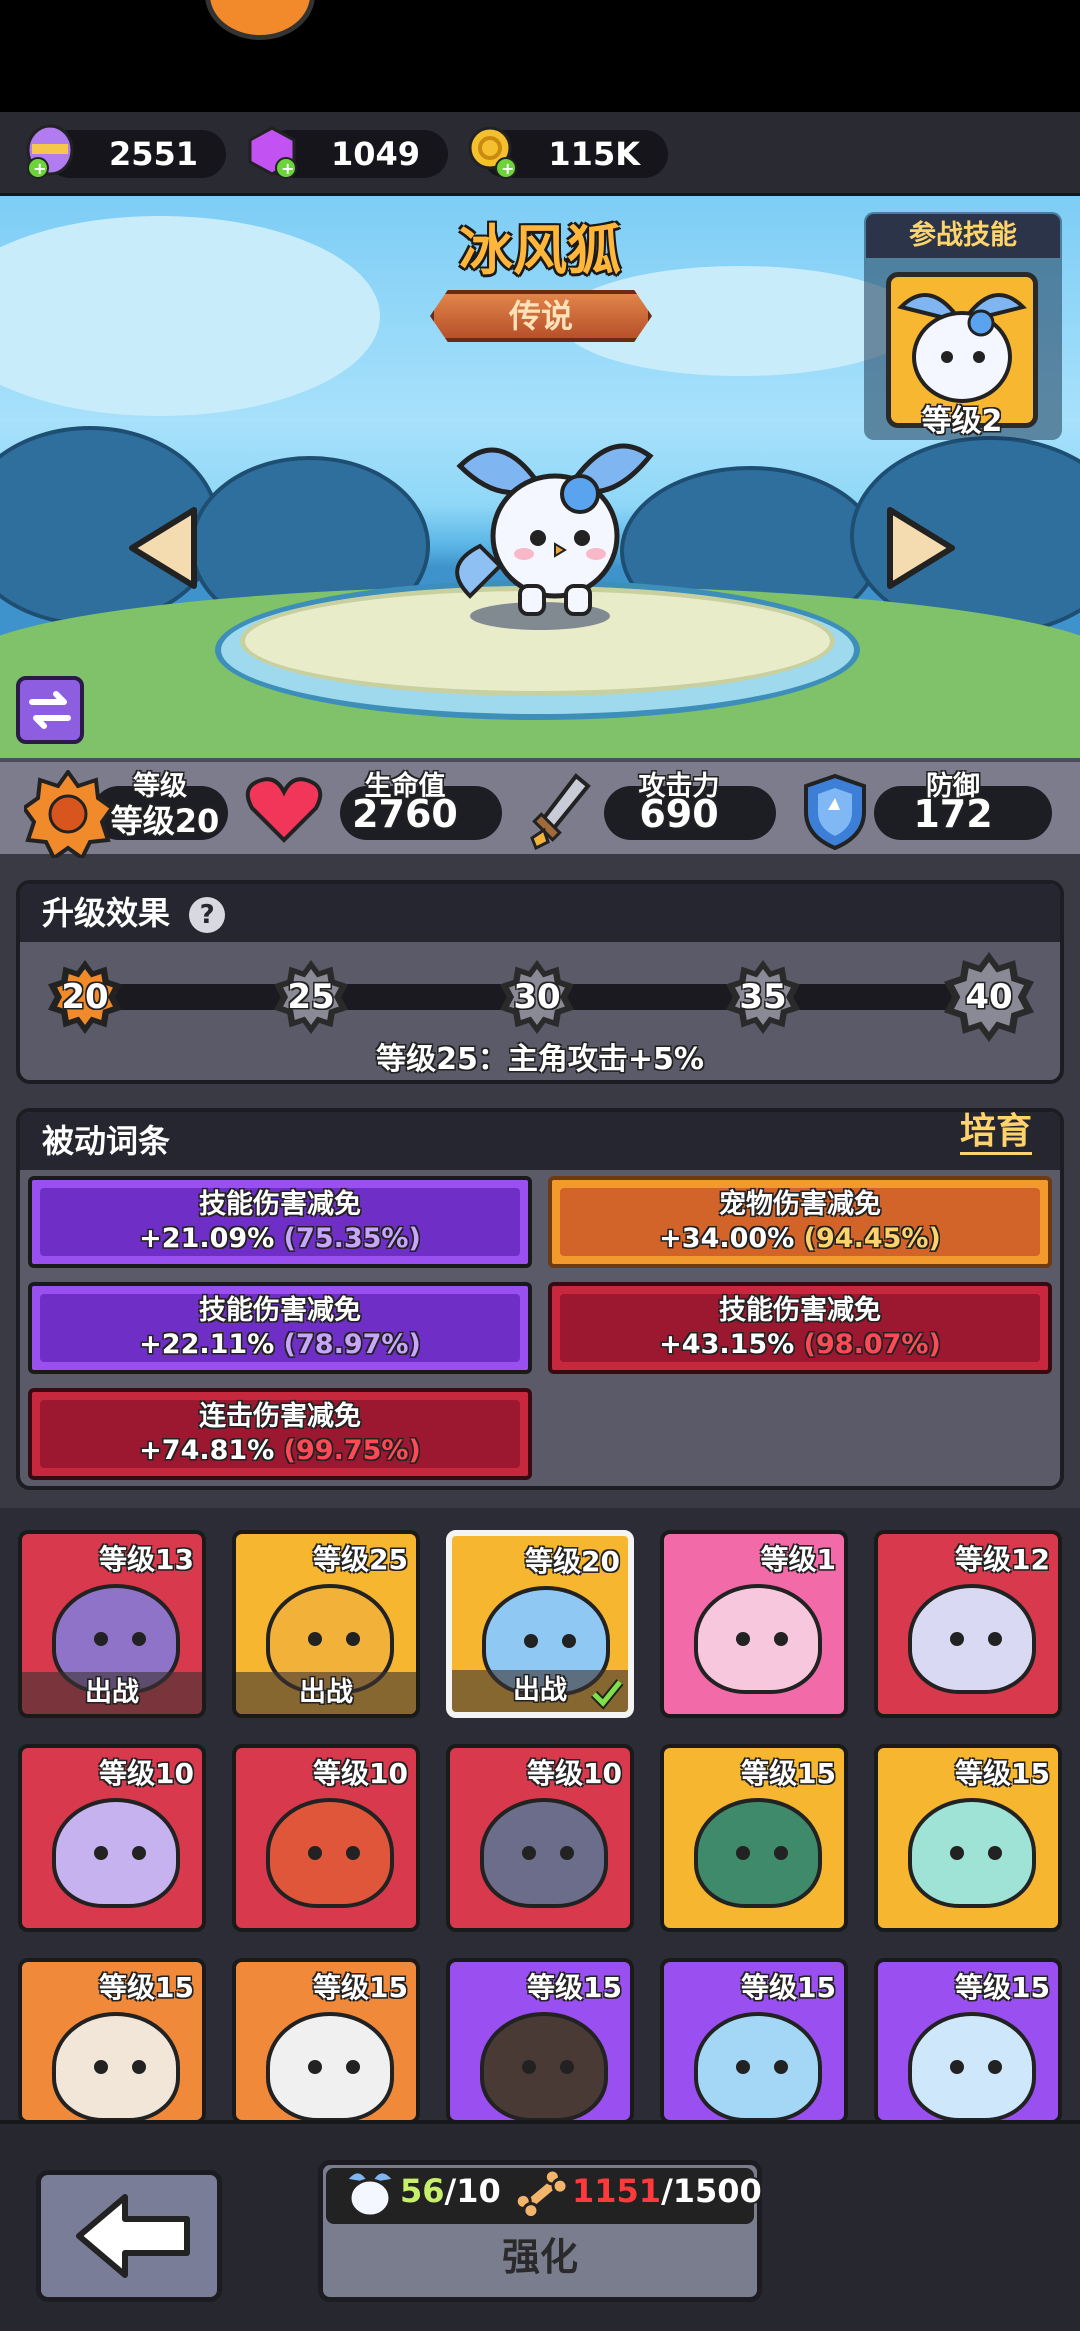 This screenshot has height=2331, width=1080. What do you see at coordinates (617, 2191) in the screenshot?
I see `bone-have: 1151` at bounding box center [617, 2191].